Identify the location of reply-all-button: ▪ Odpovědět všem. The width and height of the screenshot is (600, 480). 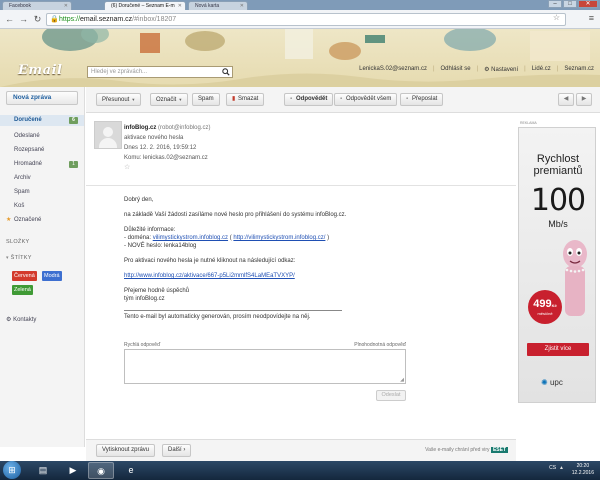
(366, 99).